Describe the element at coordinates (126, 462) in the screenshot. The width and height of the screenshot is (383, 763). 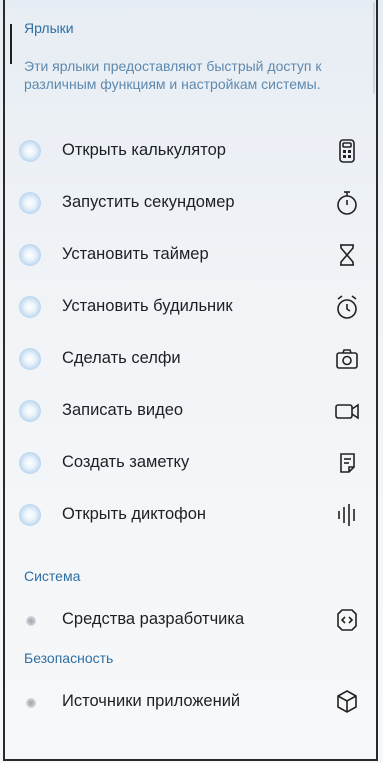
I see `shortcut-label: Создать заметку` at that location.